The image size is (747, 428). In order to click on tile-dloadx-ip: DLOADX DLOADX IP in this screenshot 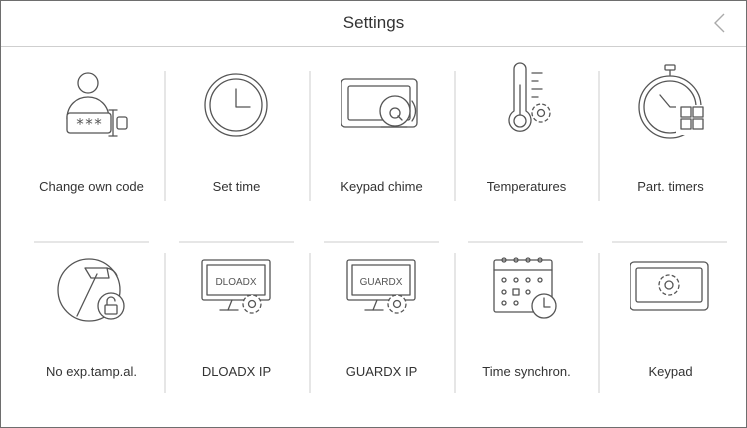, I will do `click(236, 312)`.